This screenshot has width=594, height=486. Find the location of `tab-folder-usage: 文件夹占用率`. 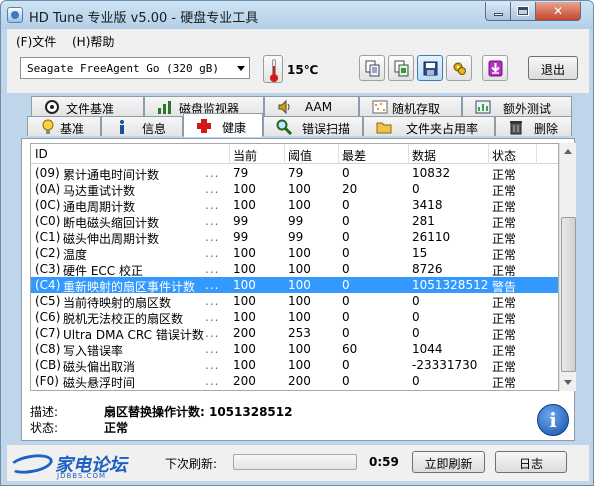

tab-folder-usage: 文件夹占用率 is located at coordinates (429, 126).